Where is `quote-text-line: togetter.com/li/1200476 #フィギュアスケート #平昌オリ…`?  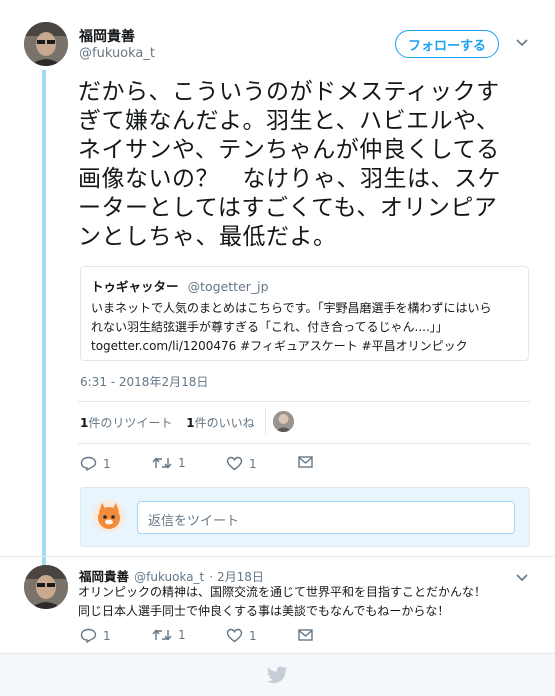
quote-text-line: togetter.com/li/1200476 #フィギュアスケート #平昌オリ… is located at coordinates (279, 346).